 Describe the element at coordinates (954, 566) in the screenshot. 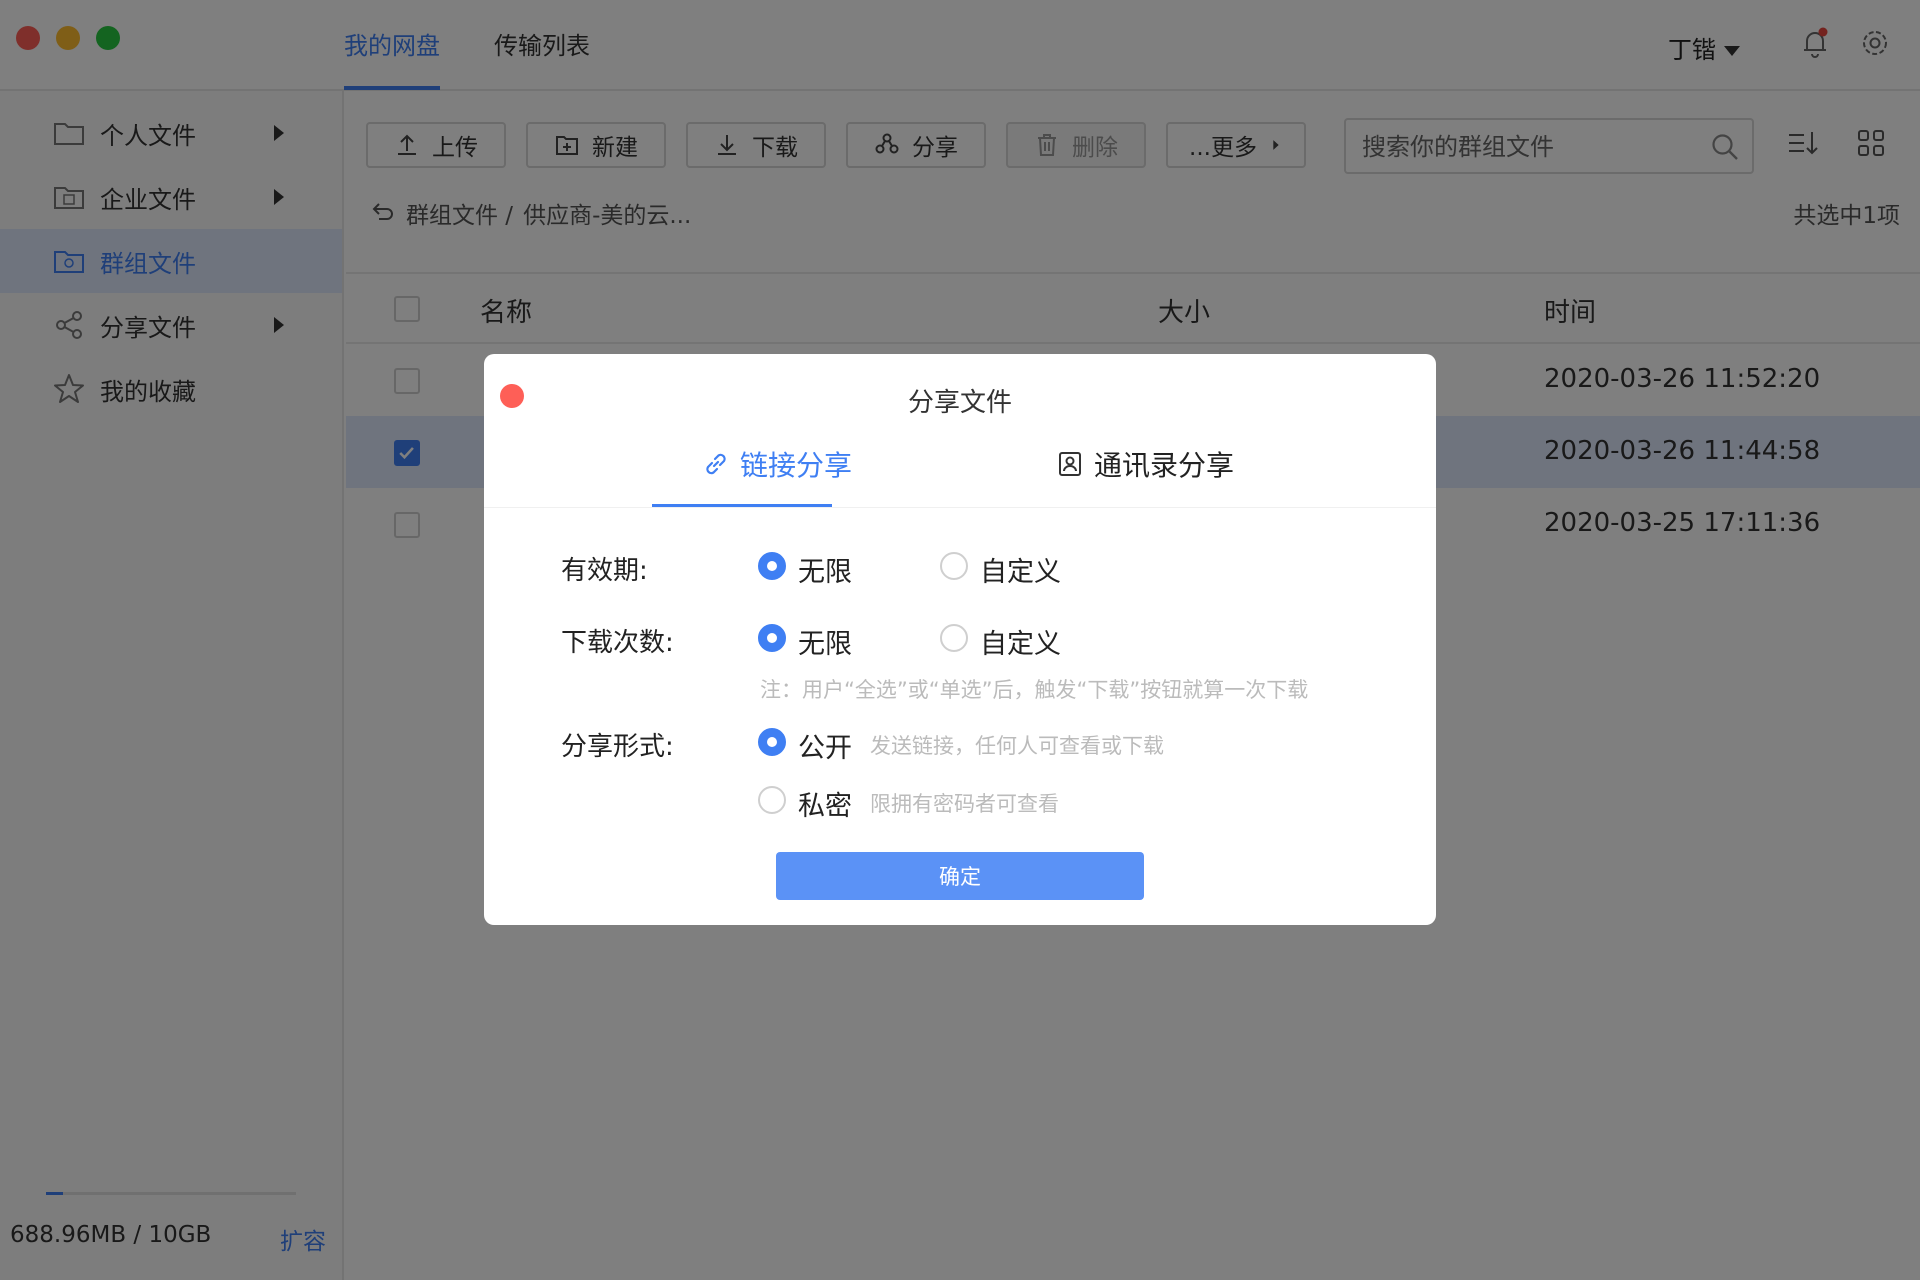

I see `validity-custom-radio` at that location.